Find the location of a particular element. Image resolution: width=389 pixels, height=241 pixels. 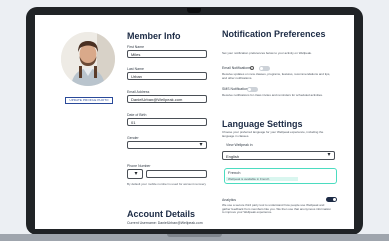

update-photo-button: UPDATE PROFILE PHOTO is located at coordinates (89, 100).